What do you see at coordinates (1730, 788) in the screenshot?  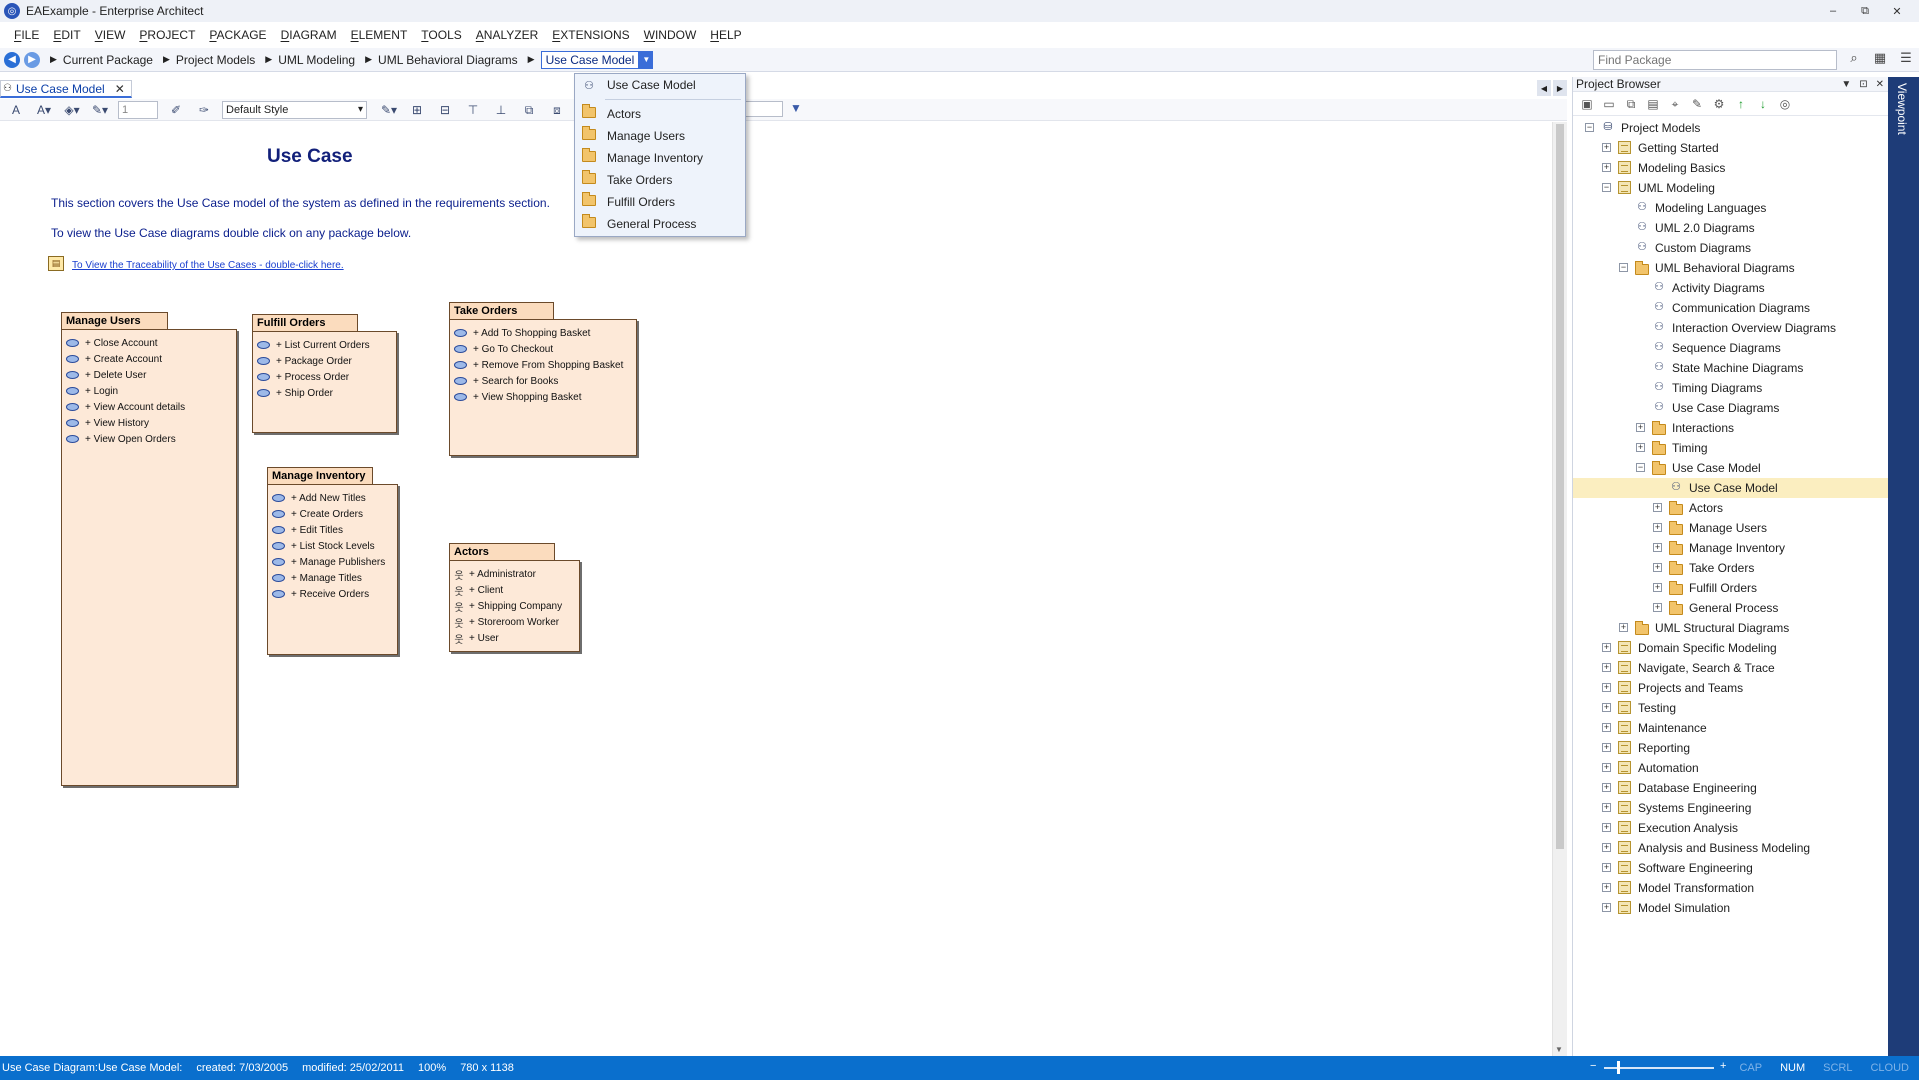 I see `tree-item: + Database Engineering` at bounding box center [1730, 788].